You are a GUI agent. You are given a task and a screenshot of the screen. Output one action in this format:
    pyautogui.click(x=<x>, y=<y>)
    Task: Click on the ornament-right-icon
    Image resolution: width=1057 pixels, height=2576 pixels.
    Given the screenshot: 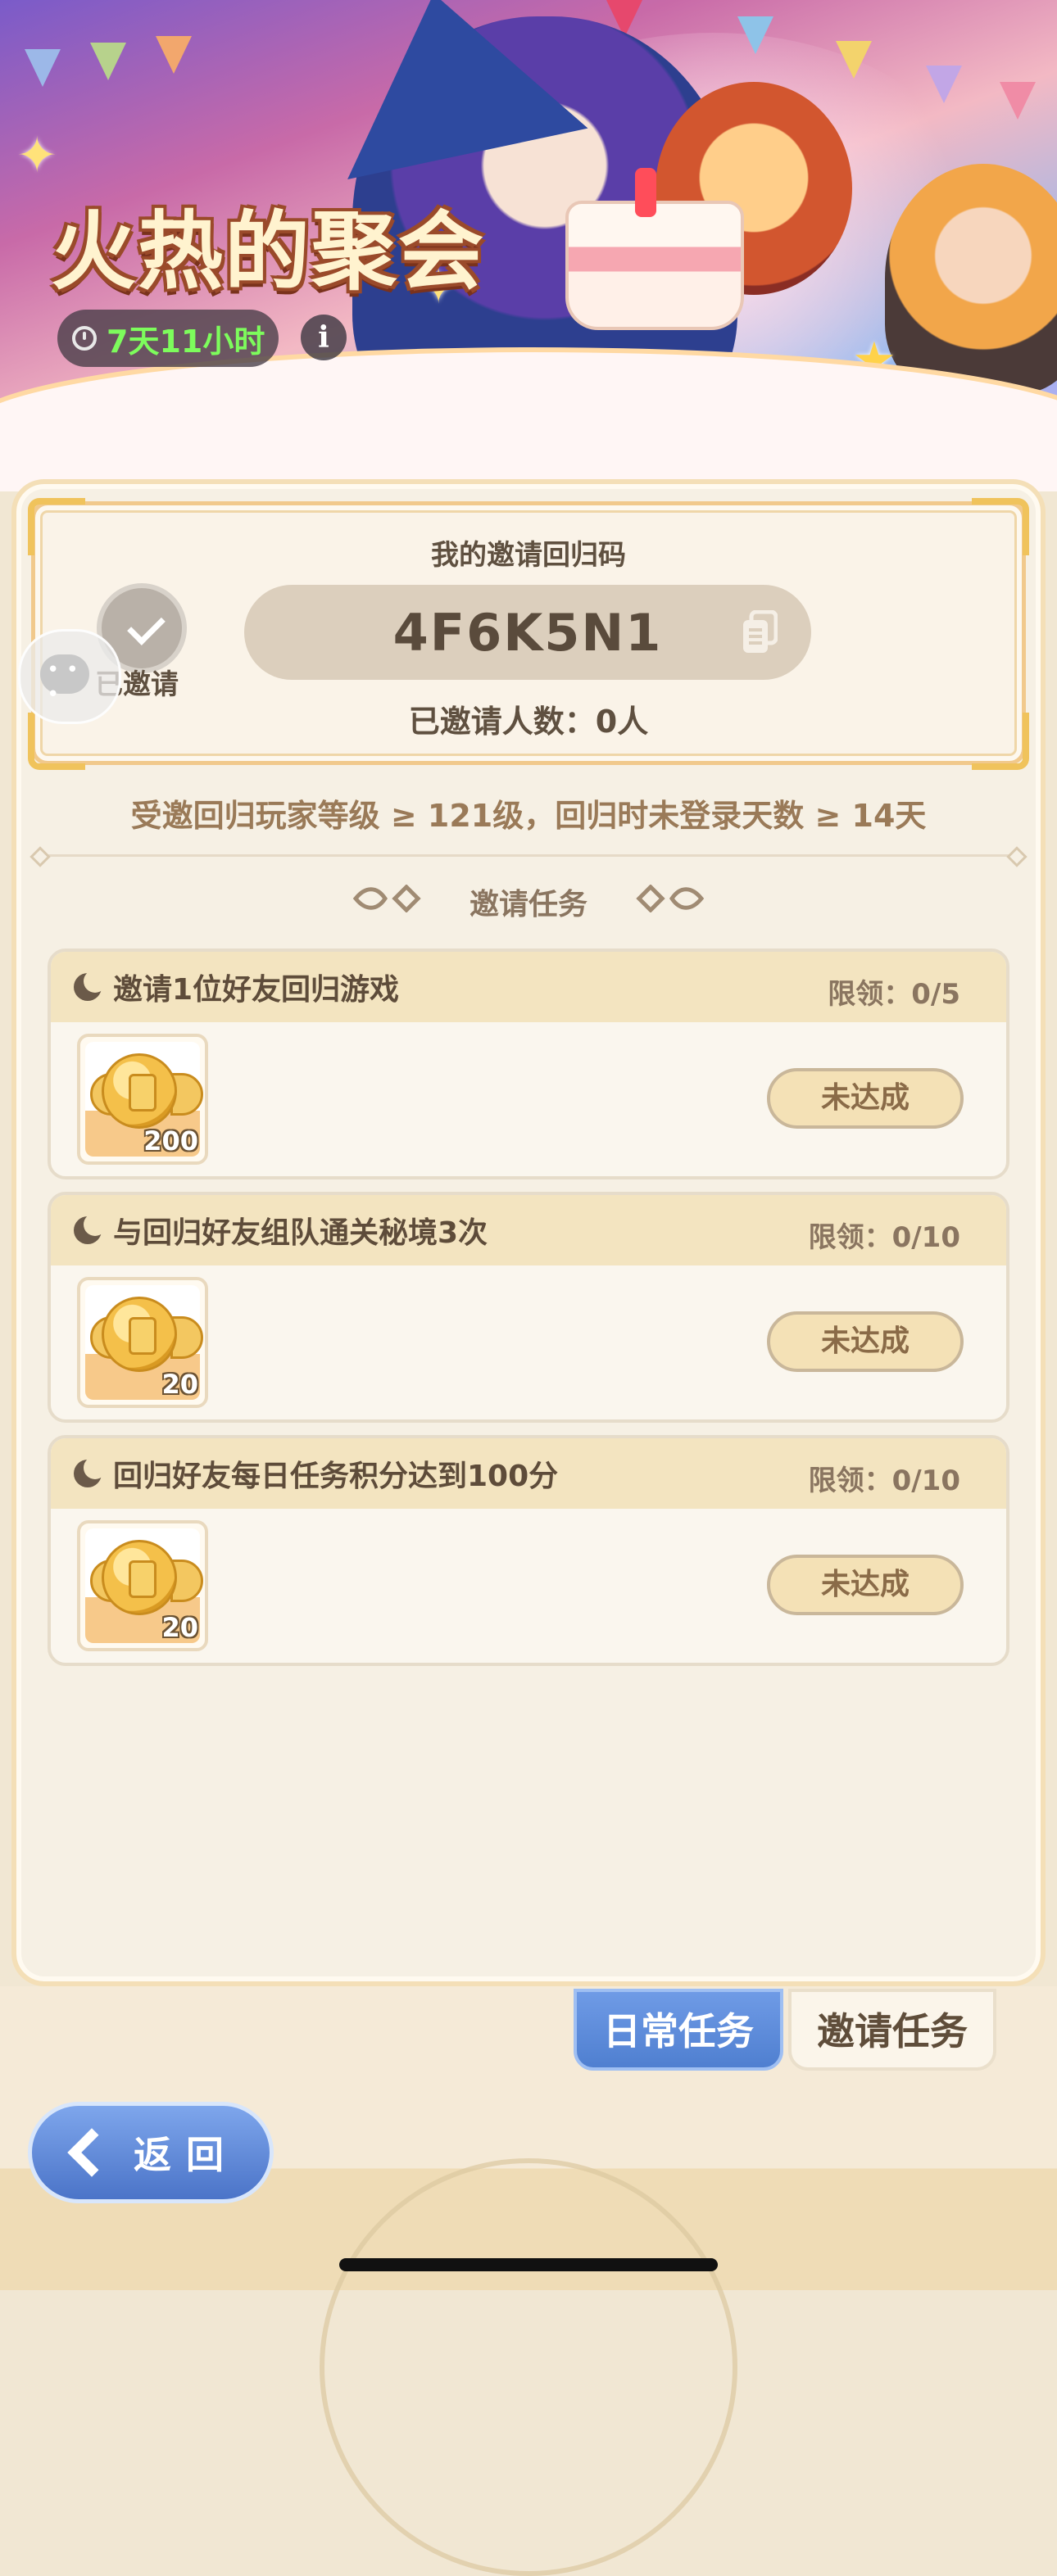 What is the action you would take?
    pyautogui.click(x=670, y=898)
    